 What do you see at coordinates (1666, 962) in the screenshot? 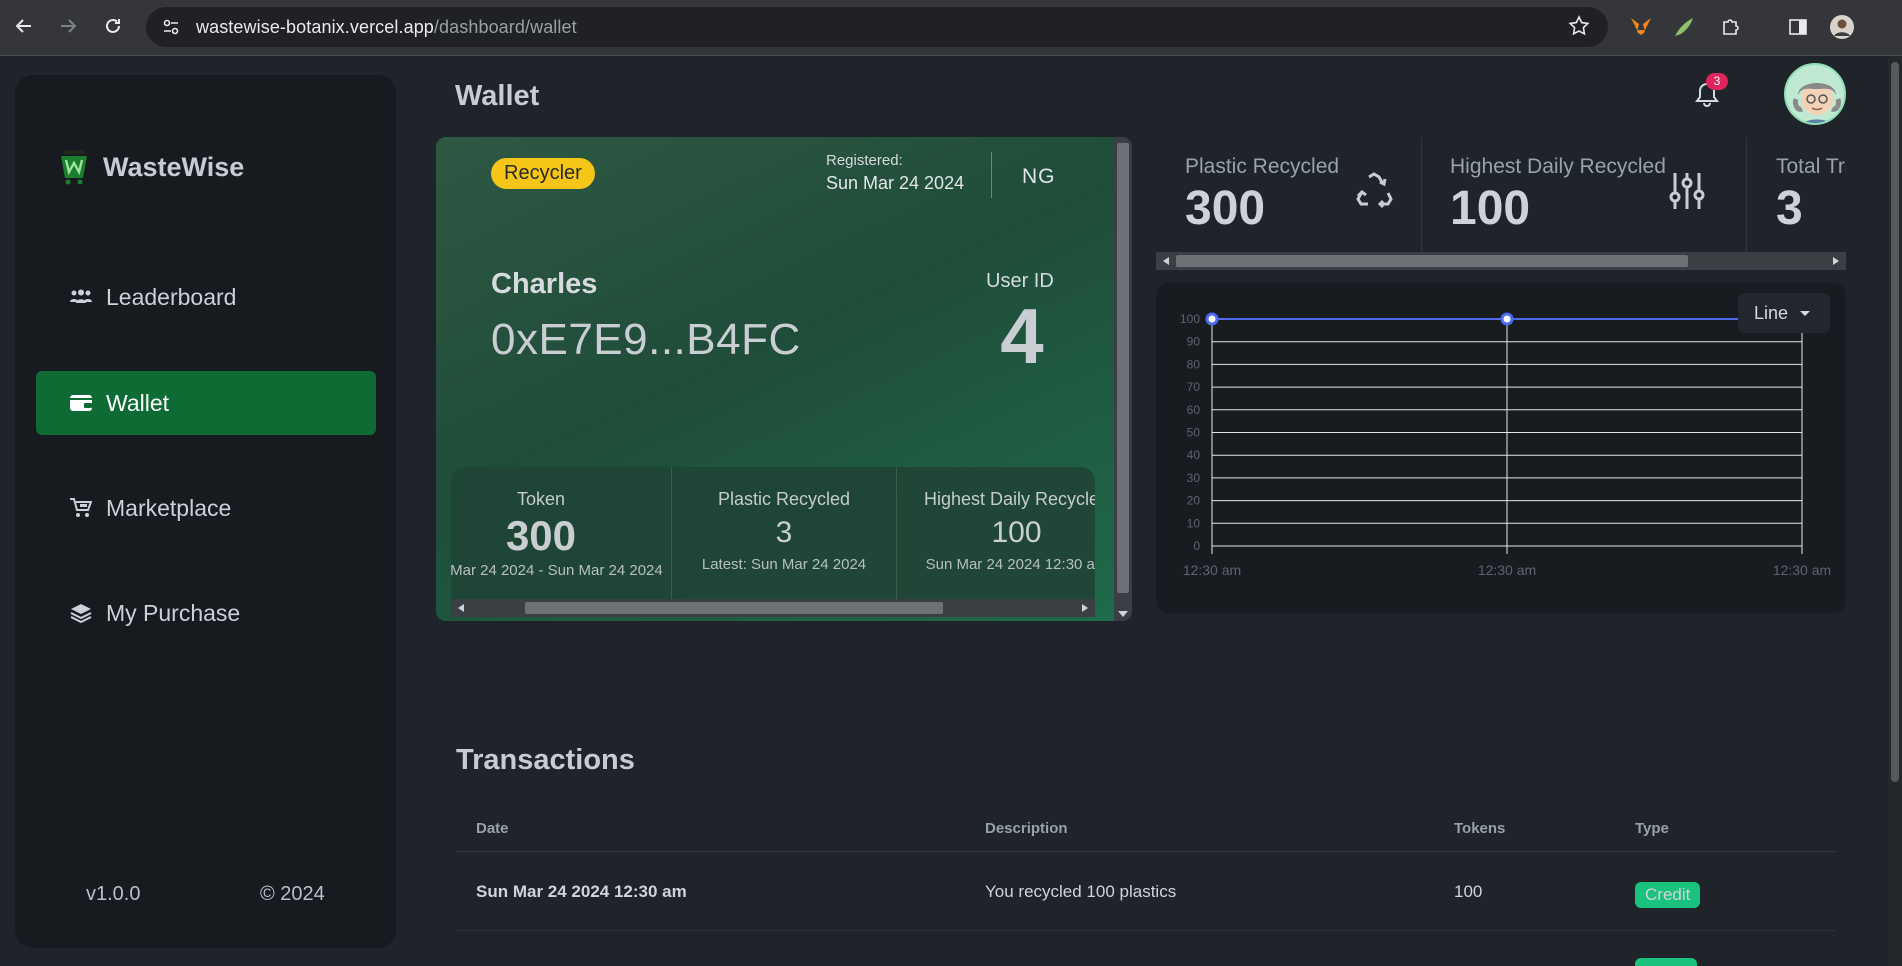
I see `type-badge-partial` at bounding box center [1666, 962].